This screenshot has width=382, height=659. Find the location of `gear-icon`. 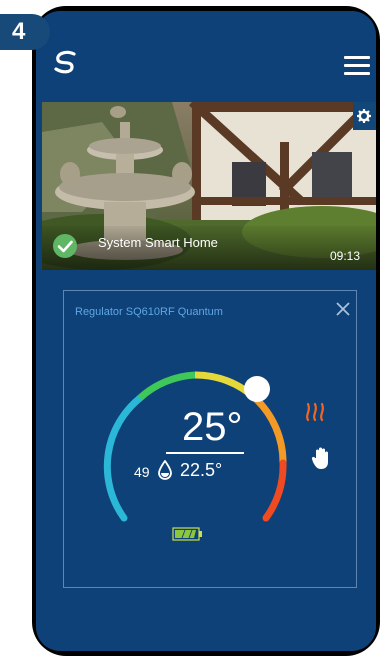

gear-icon is located at coordinates (364, 116).